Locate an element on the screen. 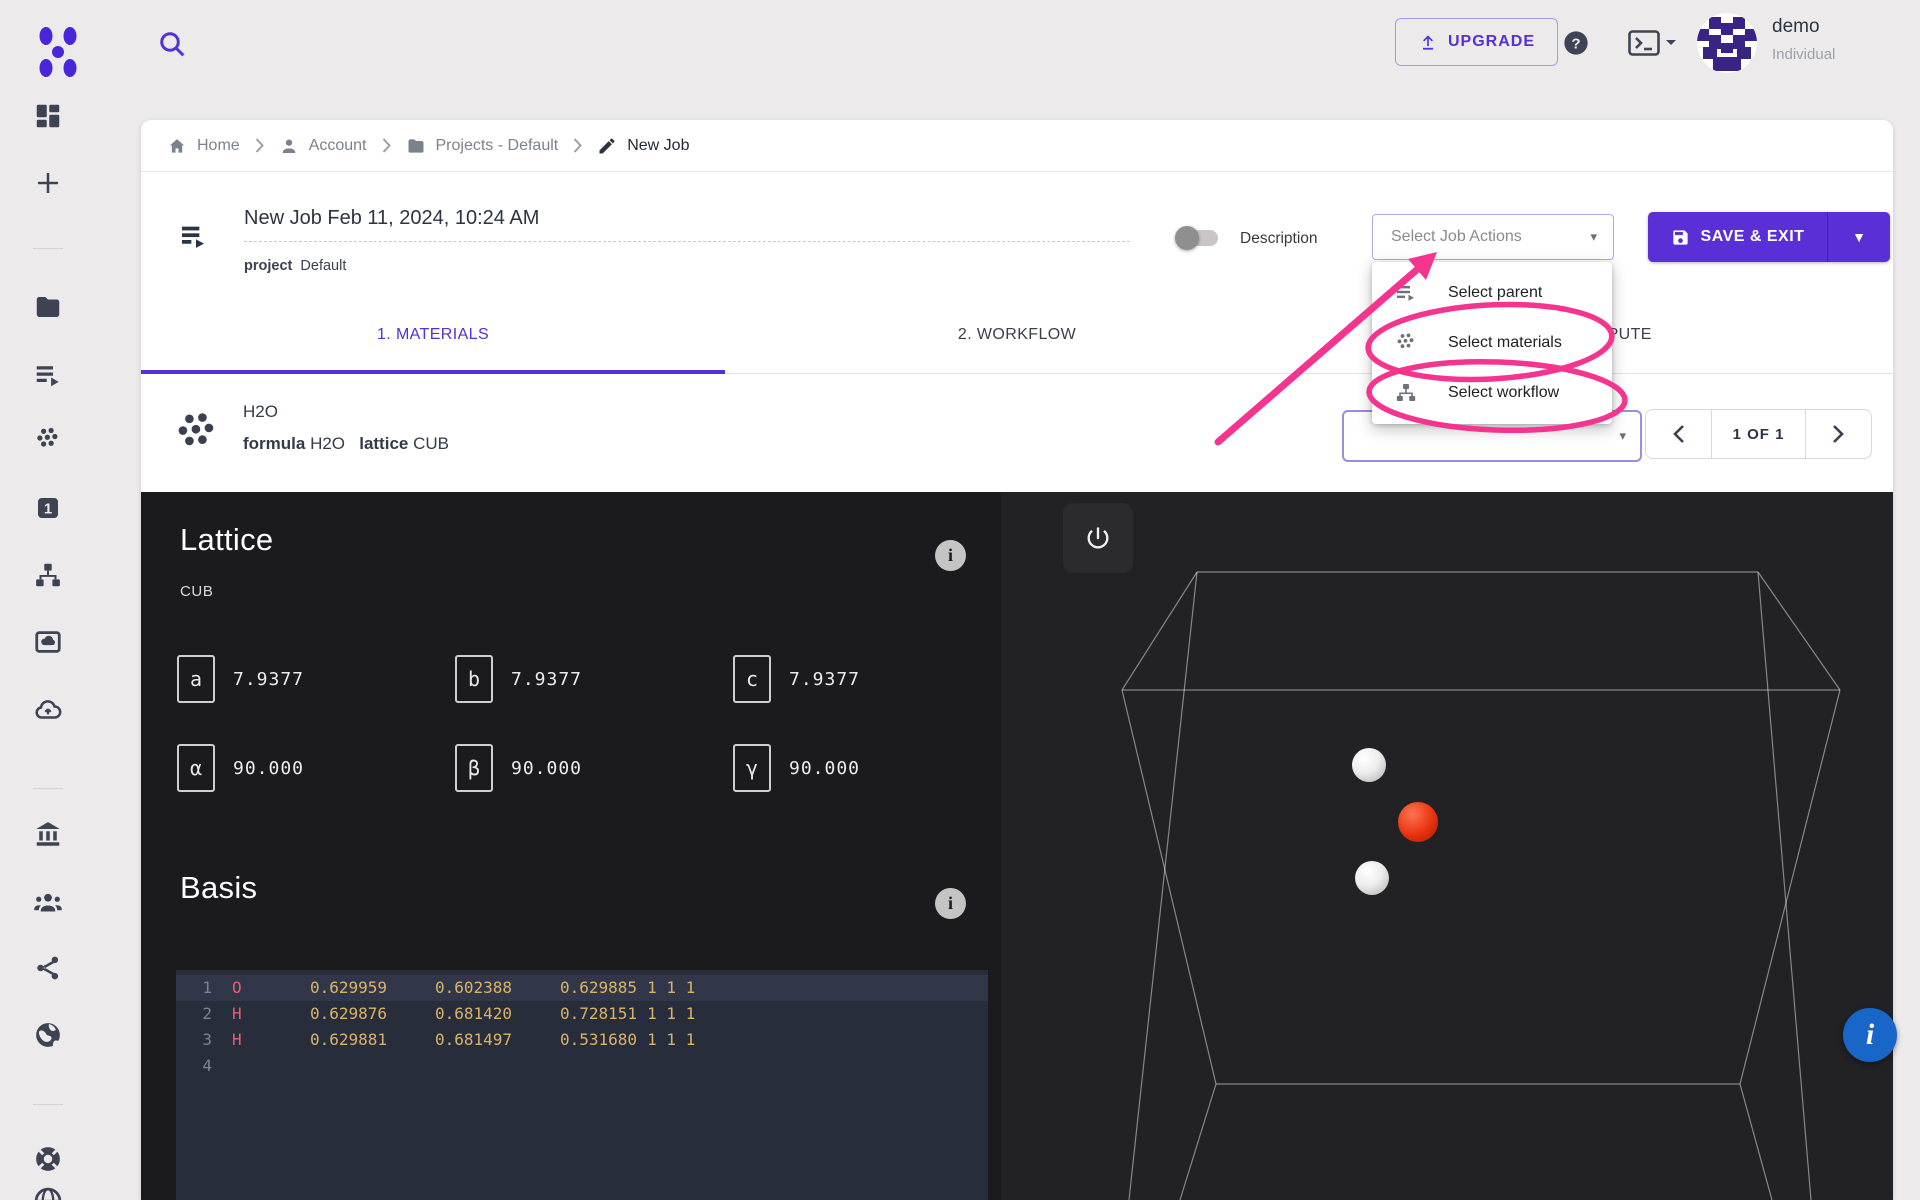  sidebar-item-explore is located at coordinates (48, 1193).